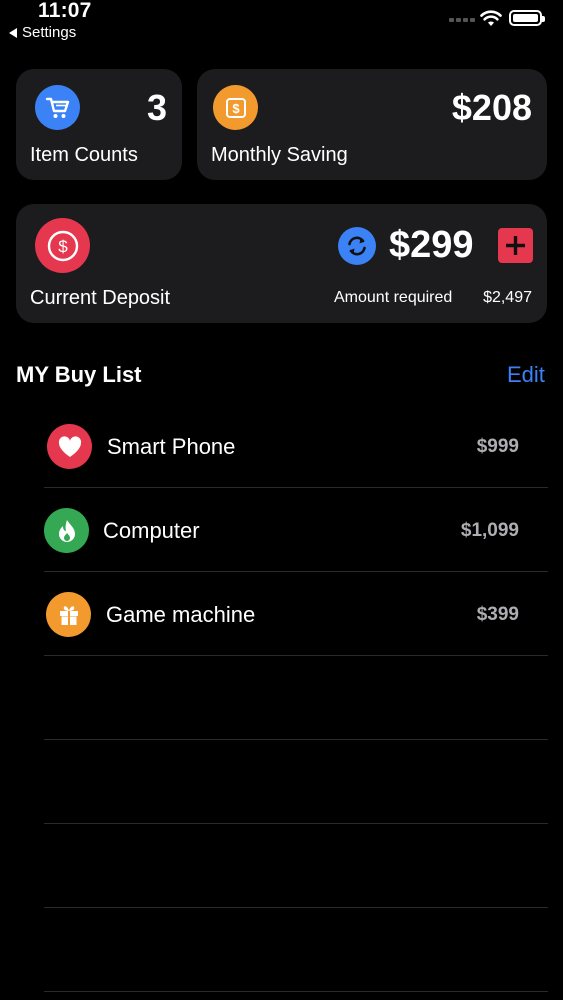 This screenshot has width=563, height=1000. What do you see at coordinates (431, 245) in the screenshot?
I see `current-deposit-value: $299` at bounding box center [431, 245].